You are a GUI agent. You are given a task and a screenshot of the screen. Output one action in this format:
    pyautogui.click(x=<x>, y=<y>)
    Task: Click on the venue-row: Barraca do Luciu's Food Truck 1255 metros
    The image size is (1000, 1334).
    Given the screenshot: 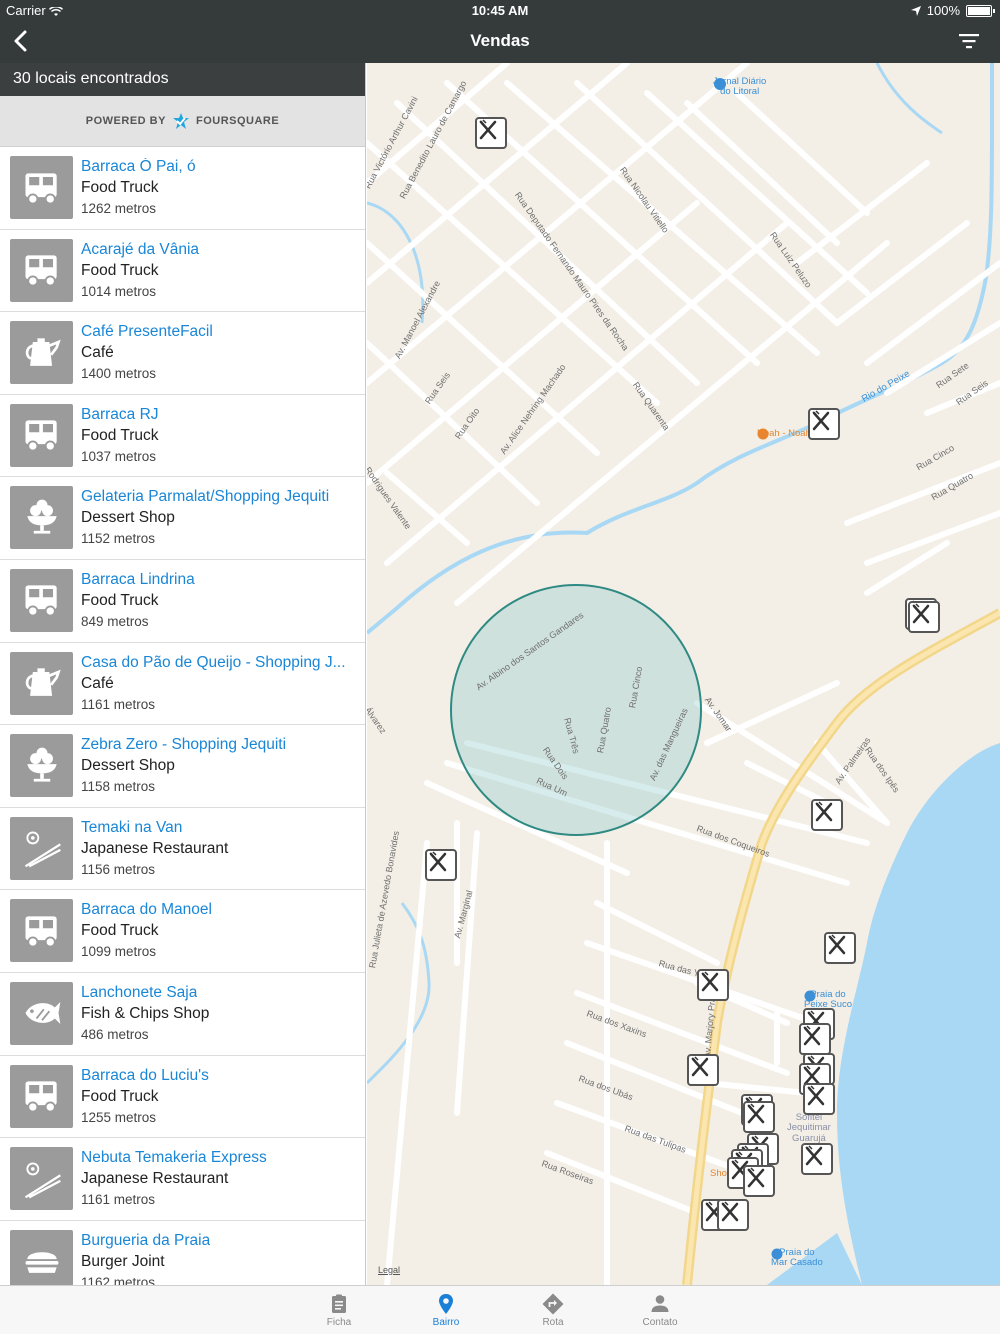 What is the action you would take?
    pyautogui.click(x=182, y=1097)
    